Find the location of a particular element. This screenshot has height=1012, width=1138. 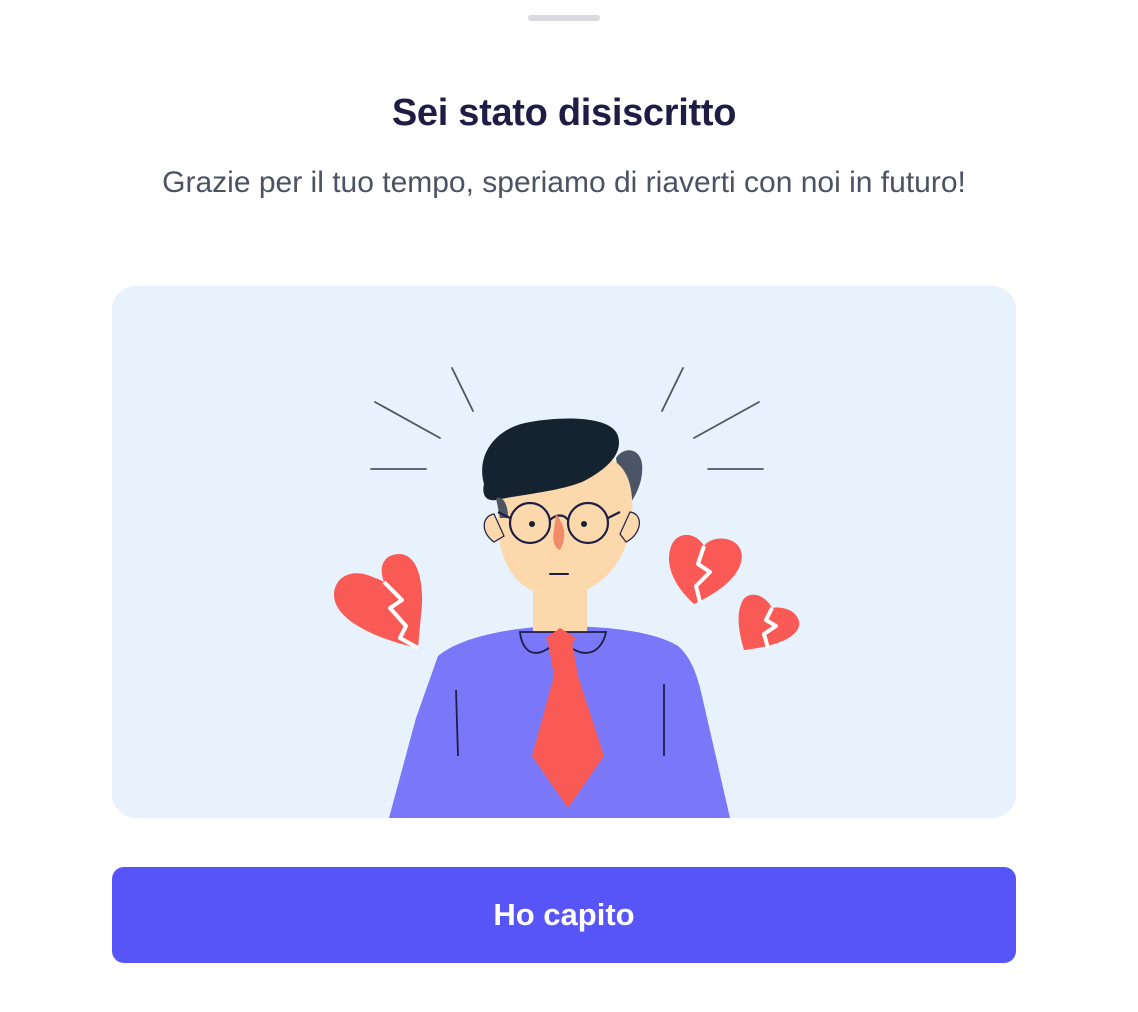

character is located at coordinates (559, 618).